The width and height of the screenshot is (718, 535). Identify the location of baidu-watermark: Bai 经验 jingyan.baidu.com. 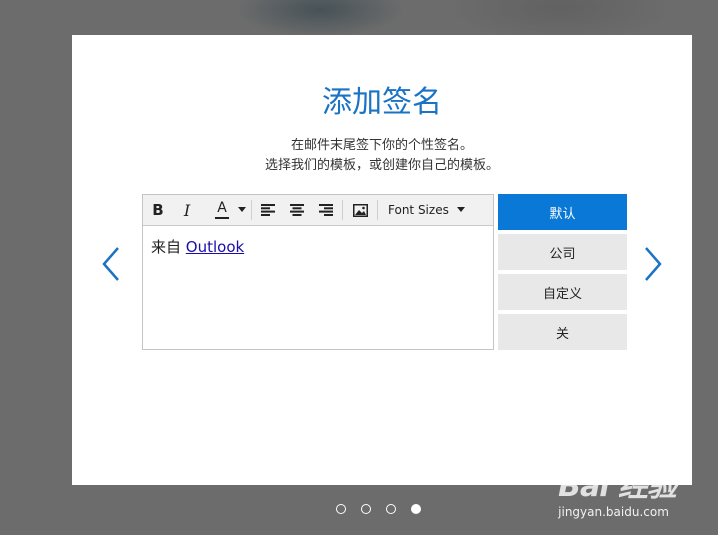
(617, 490).